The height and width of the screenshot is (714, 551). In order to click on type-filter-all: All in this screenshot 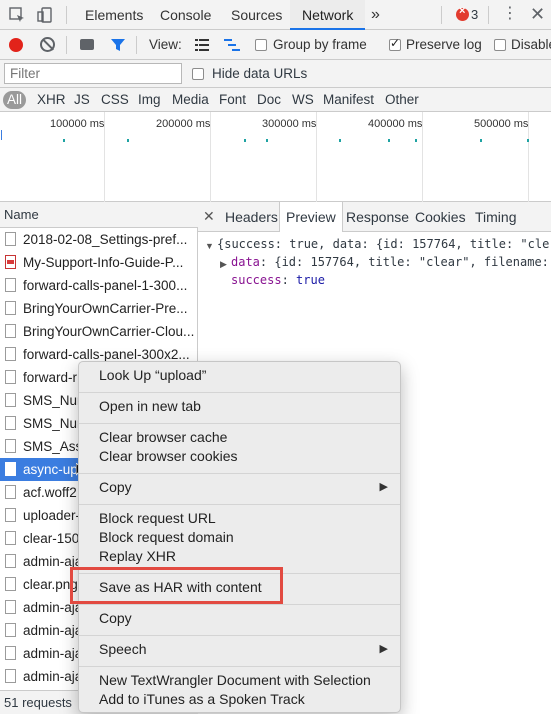, I will do `click(15, 100)`.